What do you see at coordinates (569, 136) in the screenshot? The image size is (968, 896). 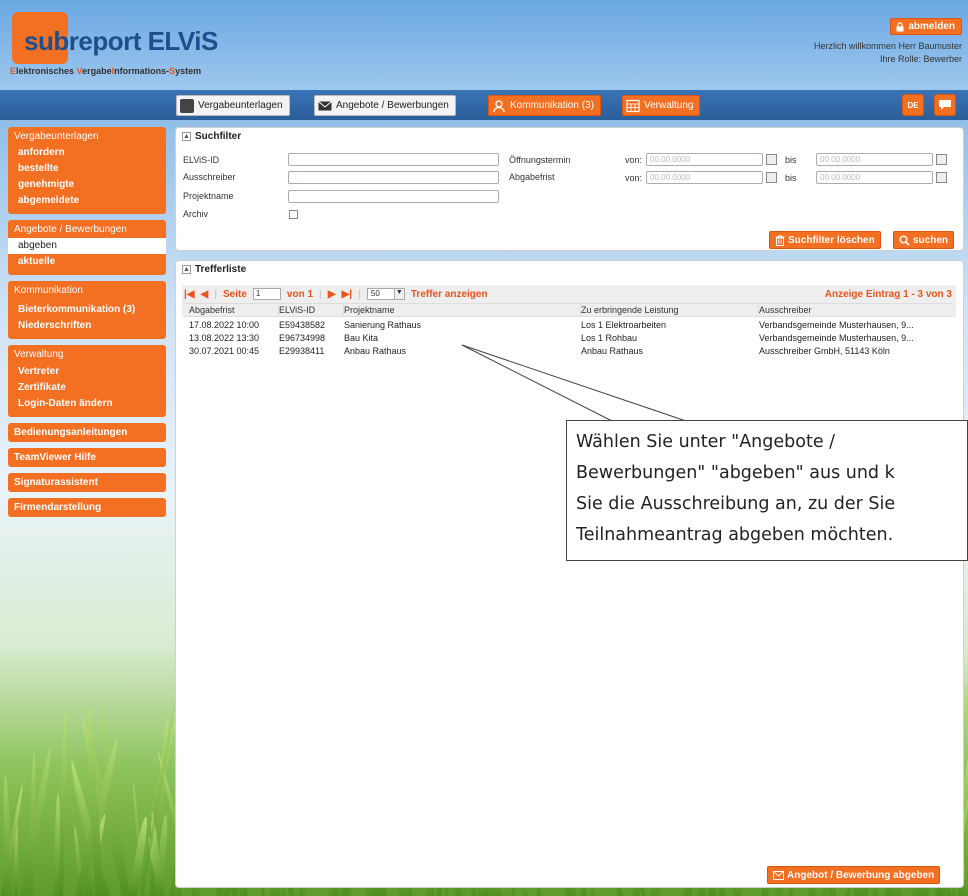 I see `search-filter-header: ▲ Suchfilter` at bounding box center [569, 136].